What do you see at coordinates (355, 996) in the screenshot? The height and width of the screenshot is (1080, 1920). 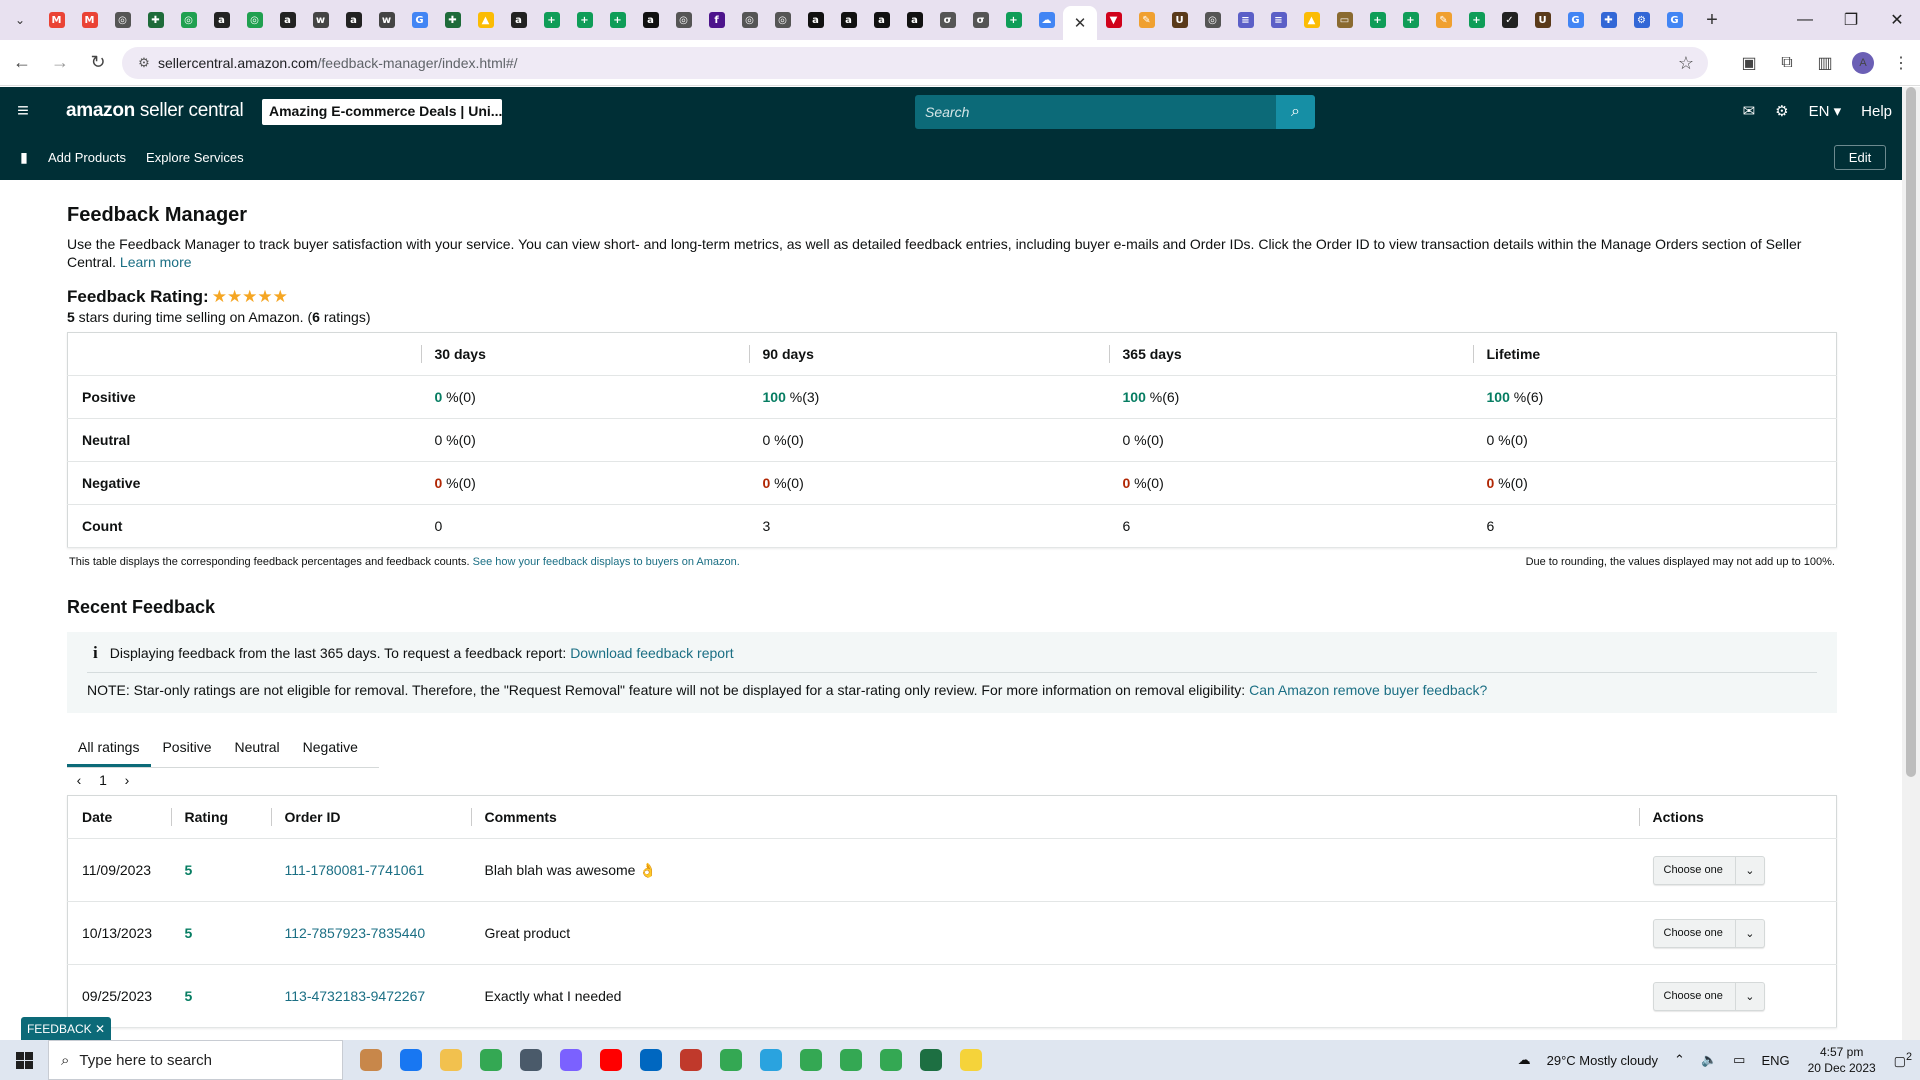 I see `order-id-link: 113-4732183-9472267` at bounding box center [355, 996].